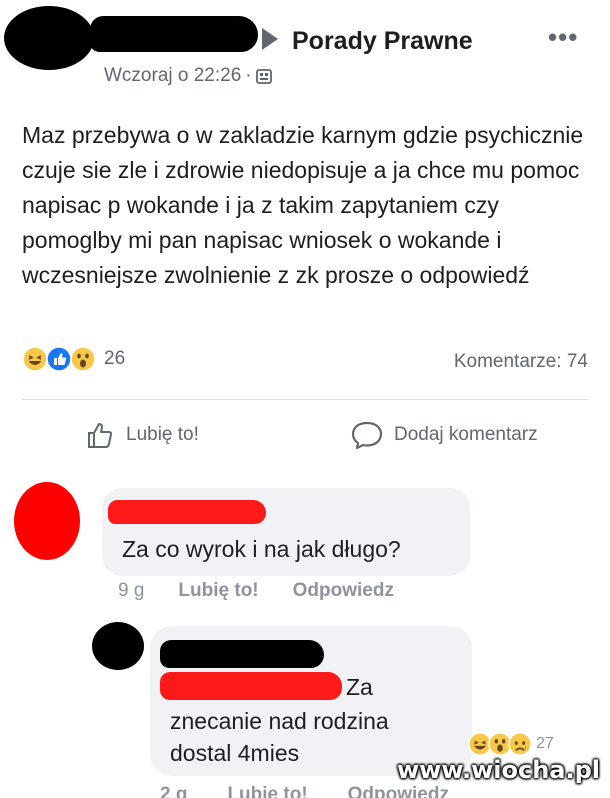  I want to click on thumbs-up-icon, so click(100, 435).